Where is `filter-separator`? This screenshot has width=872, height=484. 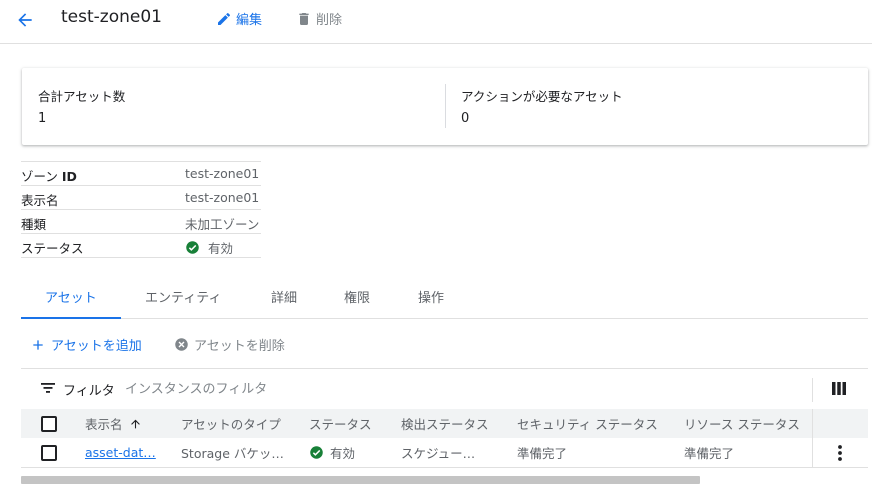 filter-separator is located at coordinates (812, 390).